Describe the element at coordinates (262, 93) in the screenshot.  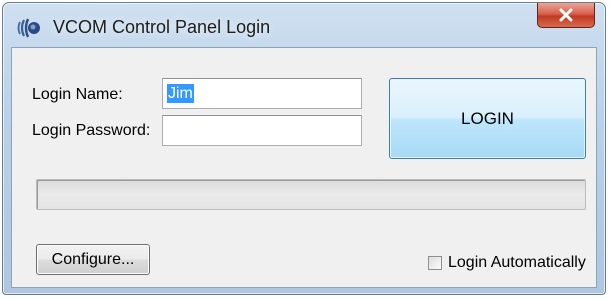
I see `login-name-input: Jim` at that location.